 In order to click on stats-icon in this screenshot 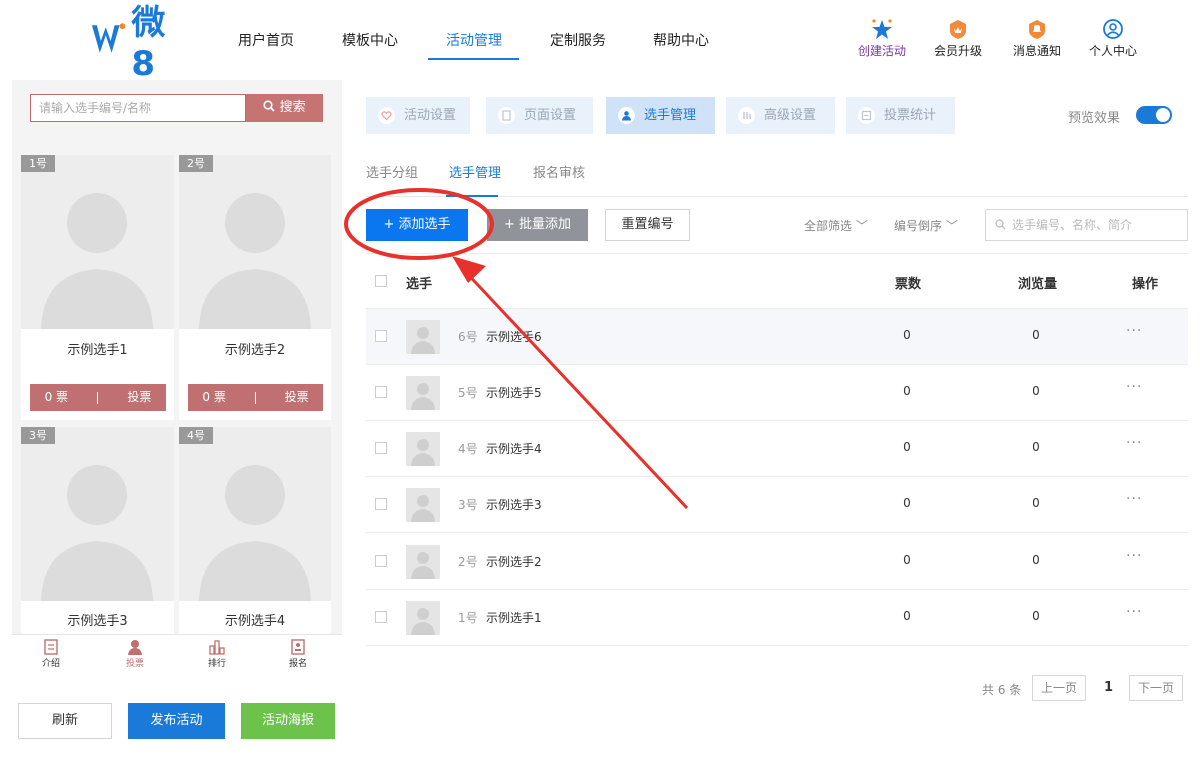, I will do `click(866, 115)`.